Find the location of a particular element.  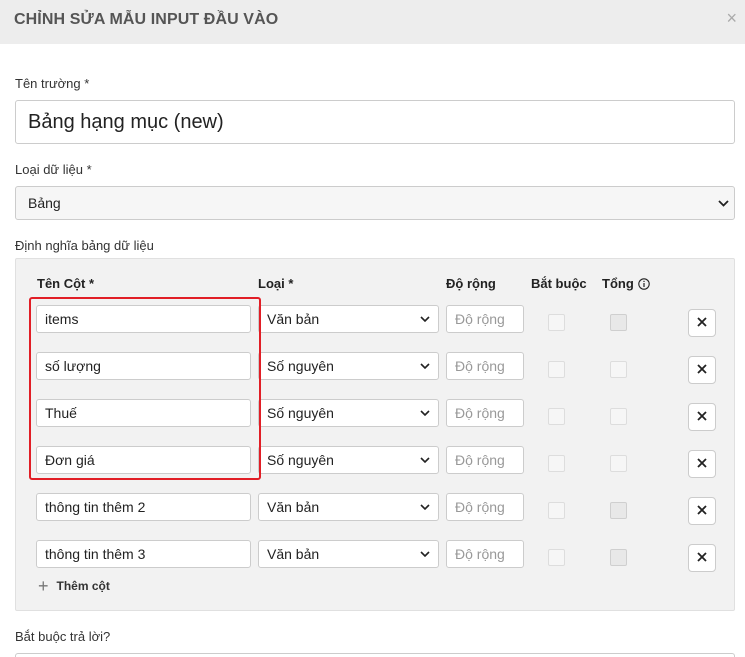

required-answer-select is located at coordinates (375, 655).